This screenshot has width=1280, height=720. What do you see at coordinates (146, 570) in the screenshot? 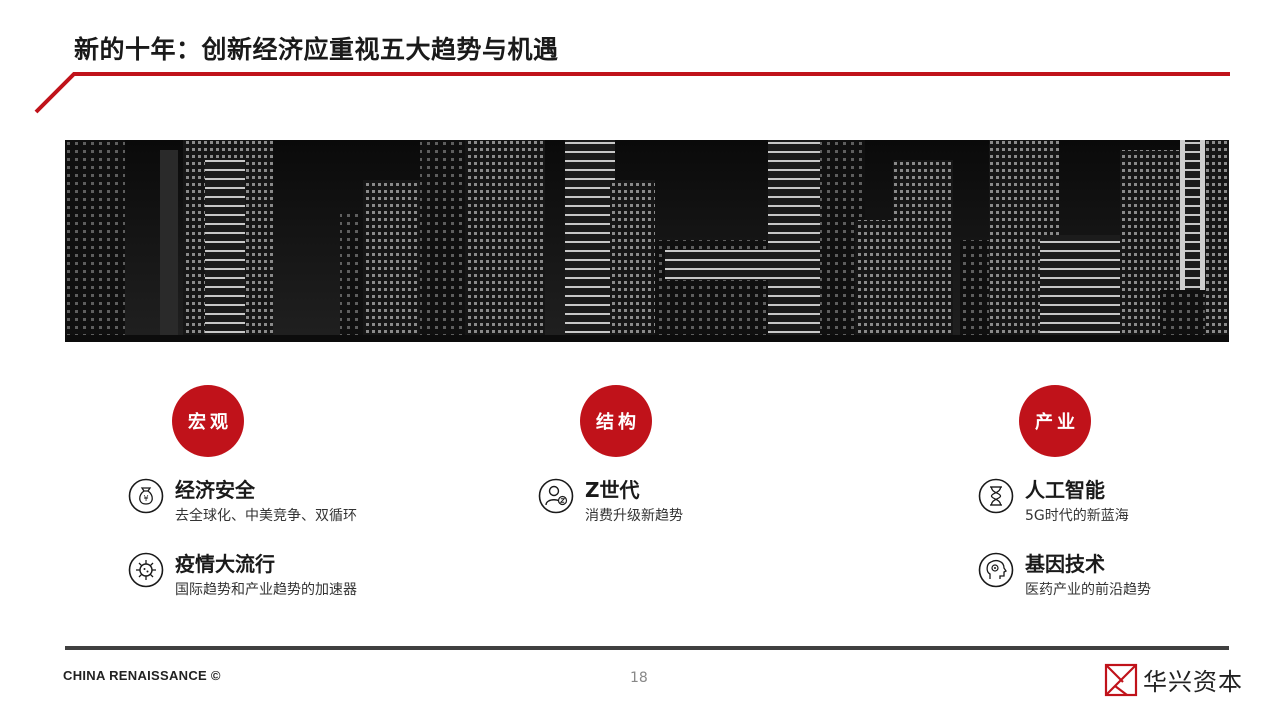
I see `virus-icon` at bounding box center [146, 570].